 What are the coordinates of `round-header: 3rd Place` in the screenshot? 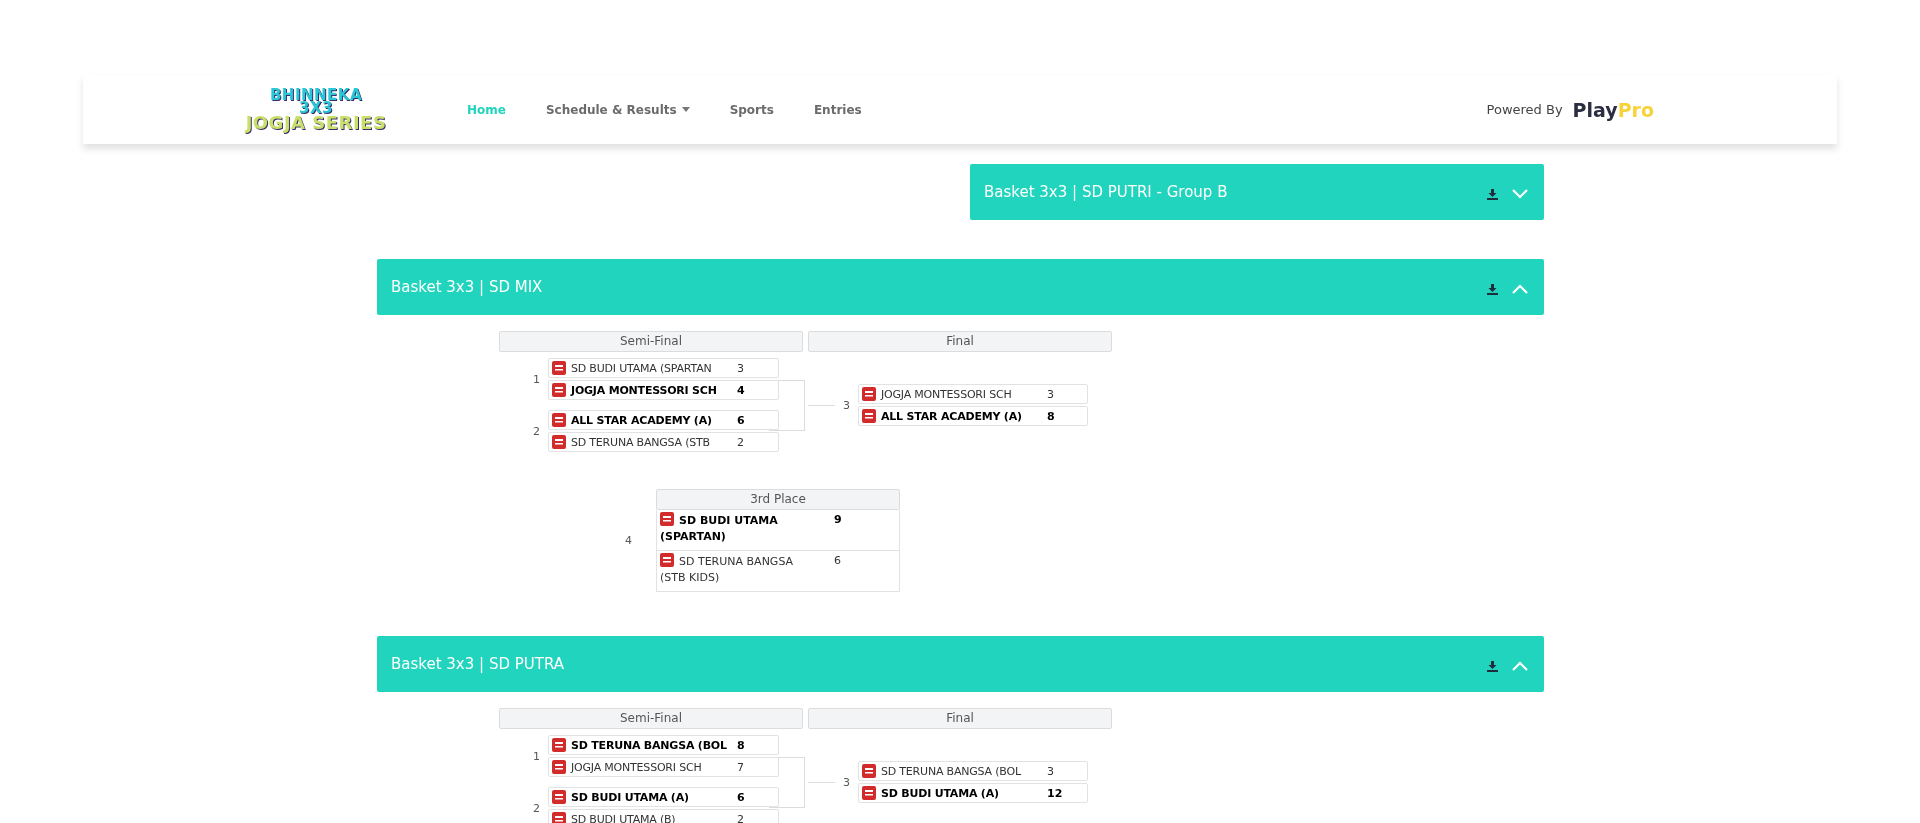 It's located at (778, 499).